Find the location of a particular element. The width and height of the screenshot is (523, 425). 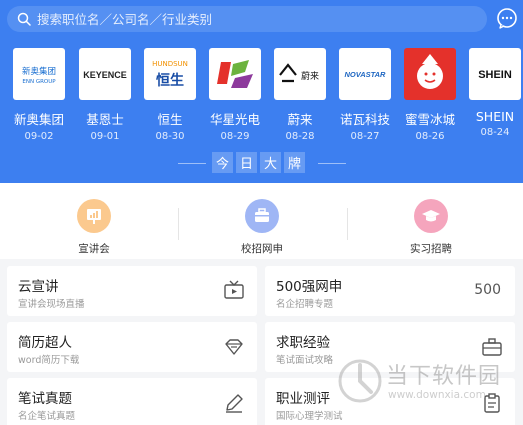

briefcase-outline-icon is located at coordinates (492, 347).